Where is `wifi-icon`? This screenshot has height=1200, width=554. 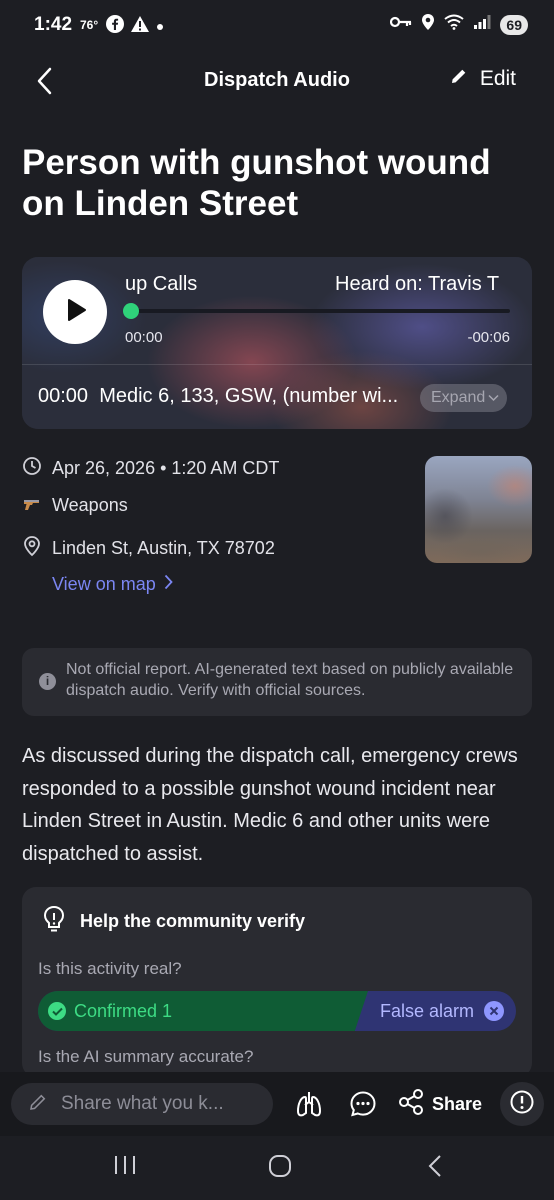
wifi-icon is located at coordinates (454, 24).